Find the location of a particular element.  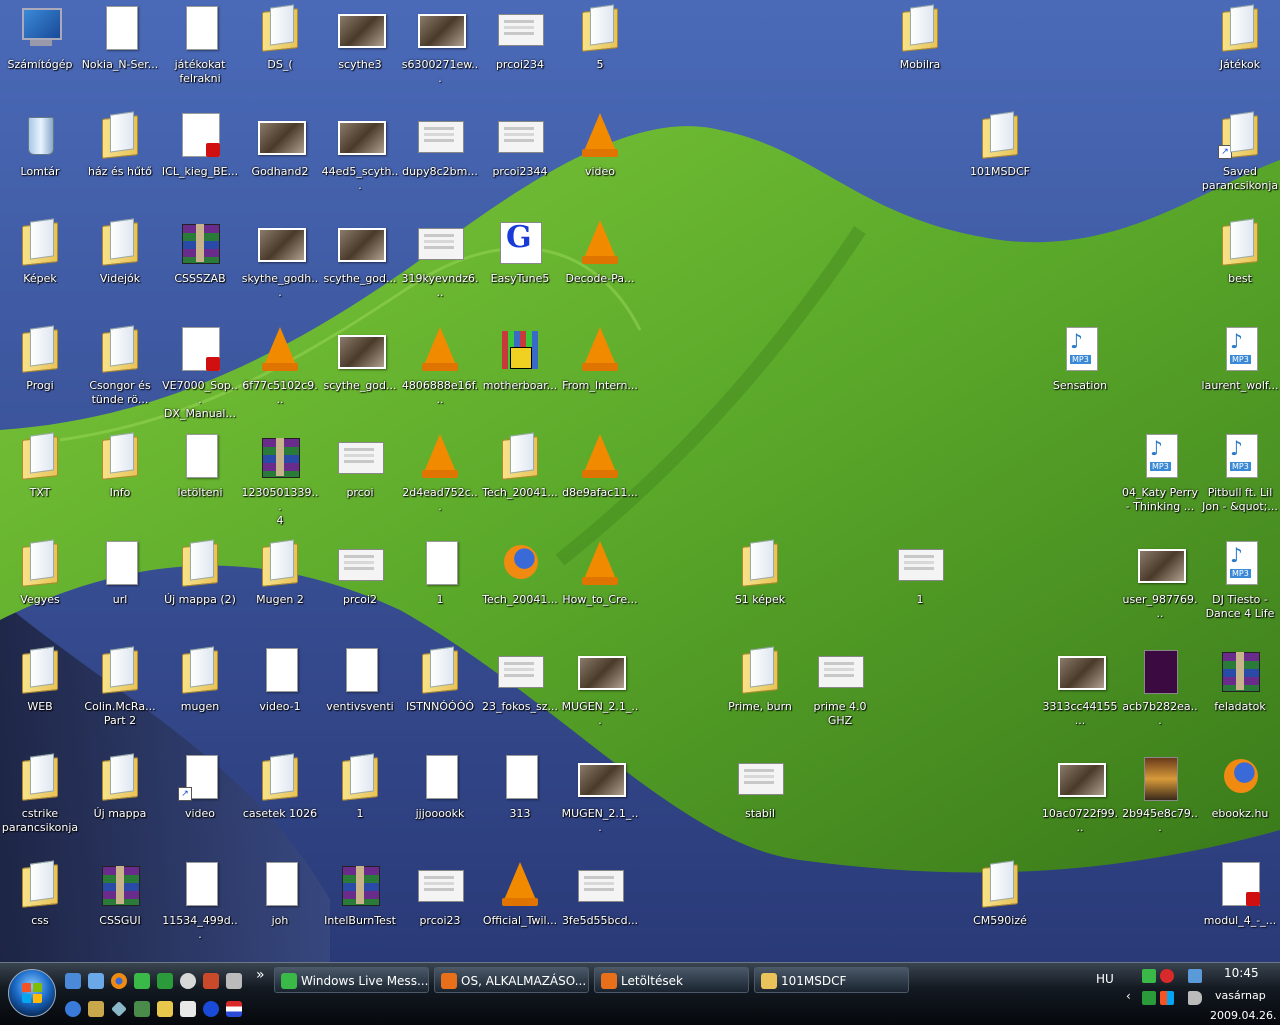

desktop-icon: prcoi23 is located at coordinates (440, 906).